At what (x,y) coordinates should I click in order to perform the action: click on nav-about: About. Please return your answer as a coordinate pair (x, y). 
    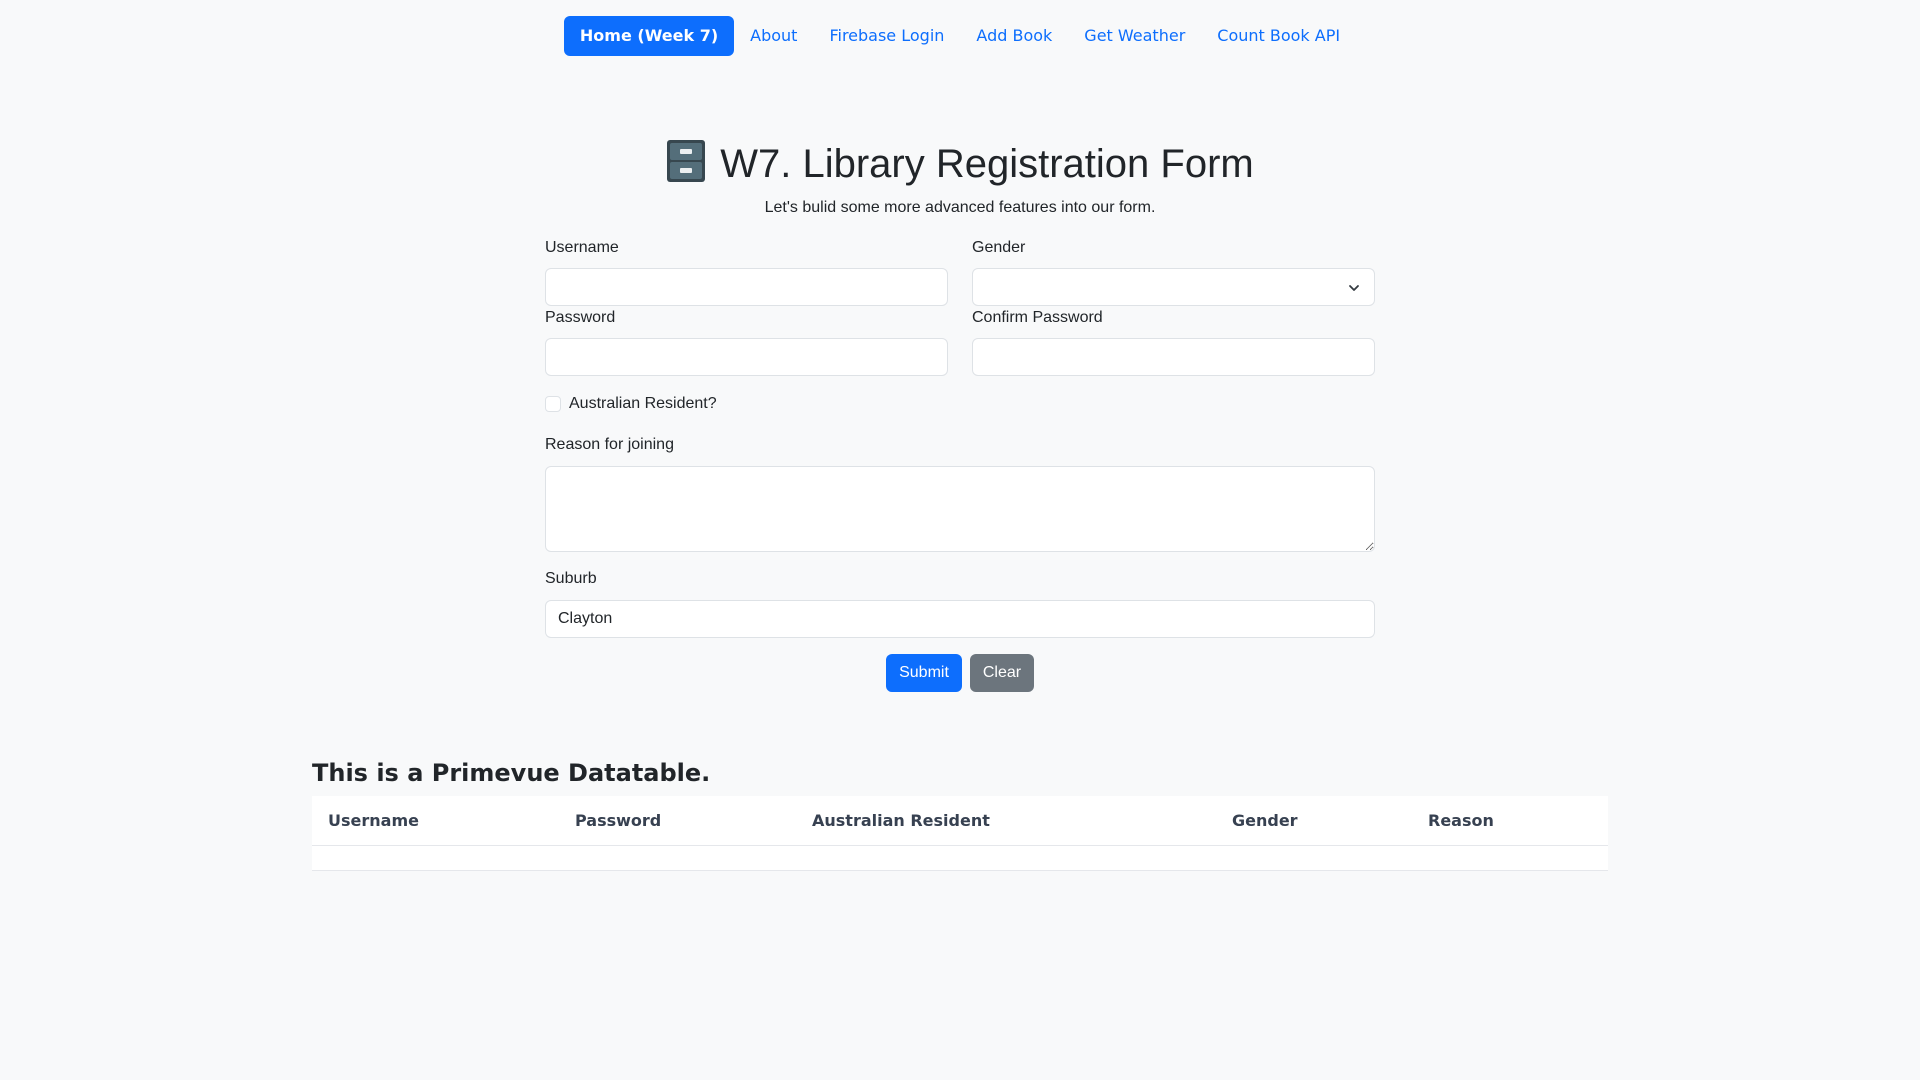
    Looking at the image, I should click on (773, 36).